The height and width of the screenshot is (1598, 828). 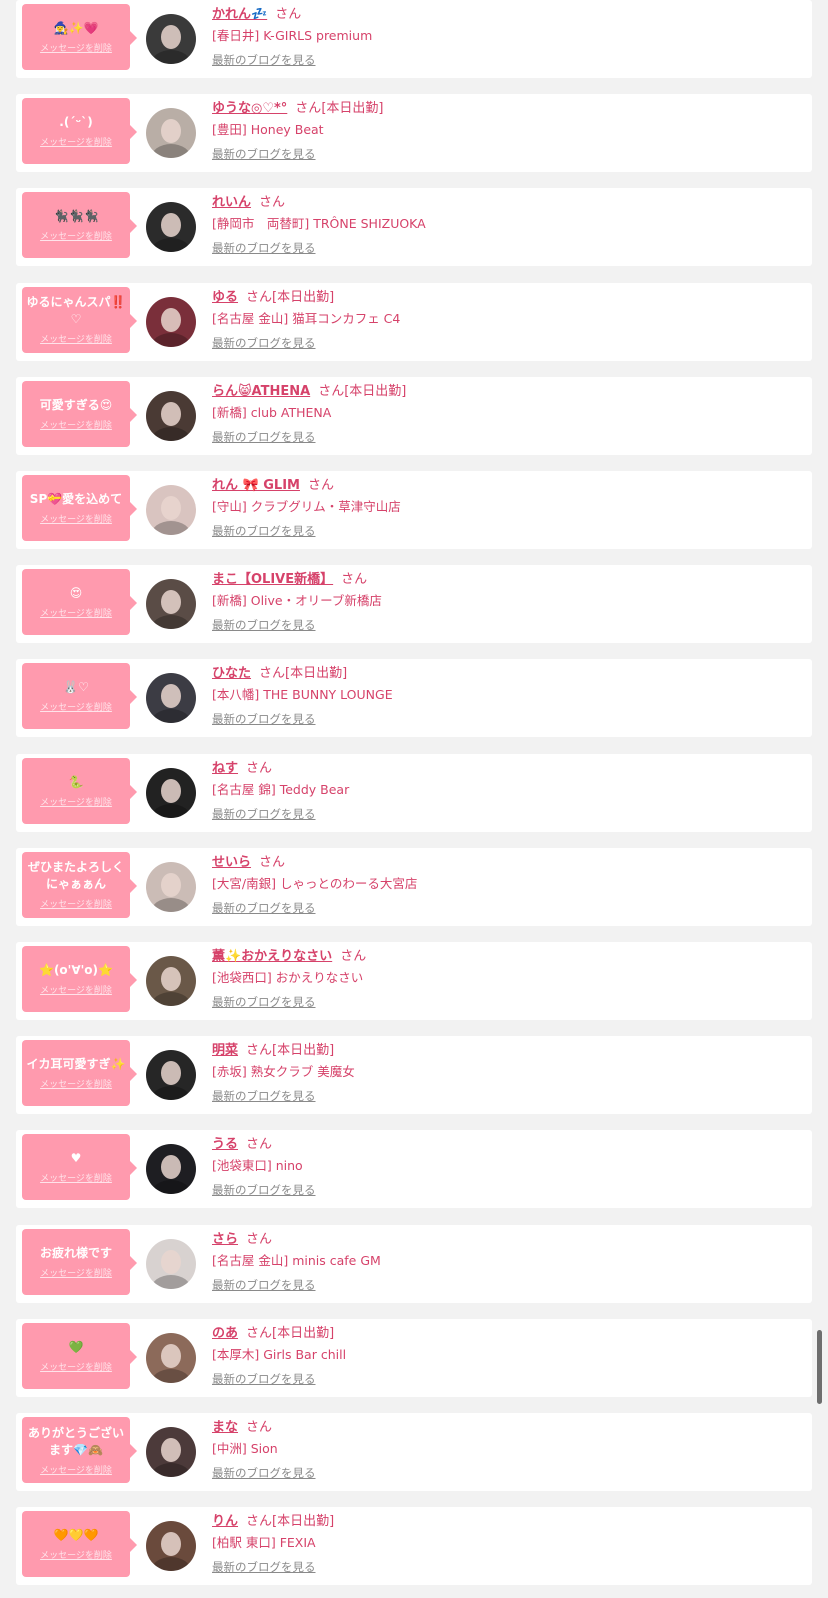 I want to click on message-bubble: お疲れ様です メッセージを削除, so click(x=79, y=1261).